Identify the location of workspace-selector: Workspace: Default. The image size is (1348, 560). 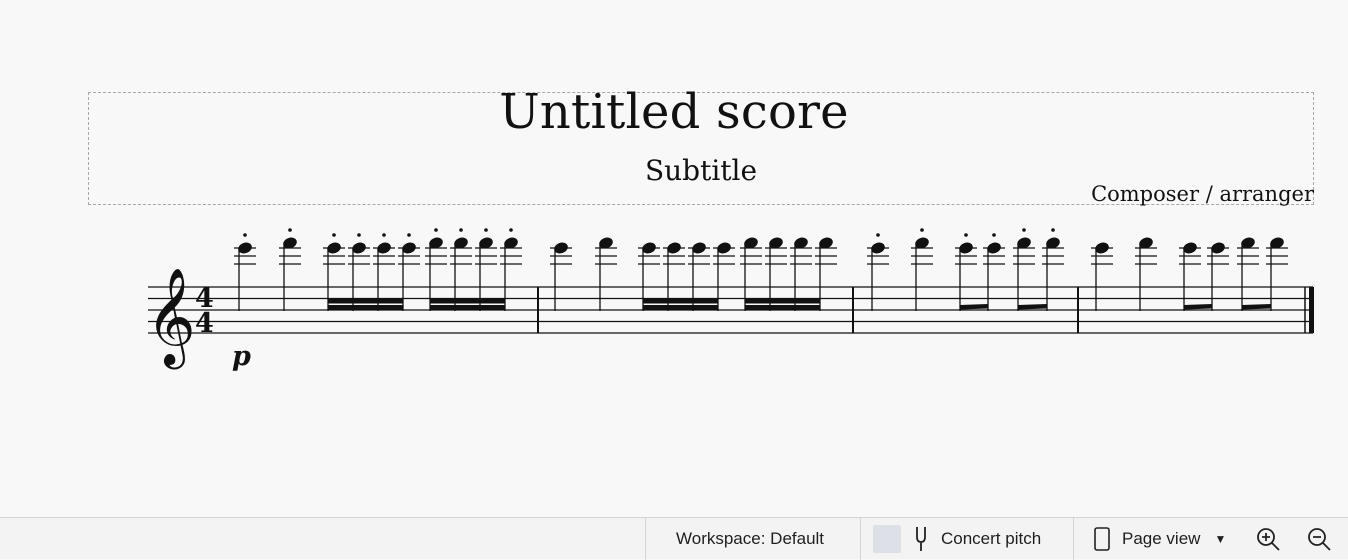
(750, 539).